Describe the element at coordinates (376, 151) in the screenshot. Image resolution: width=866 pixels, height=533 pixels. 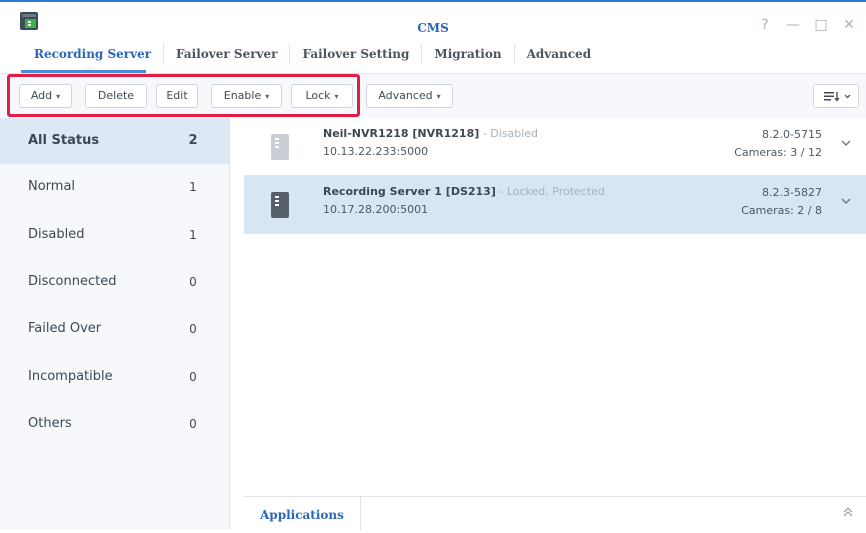
I see `server-address: 10.13.22.233:5000` at that location.